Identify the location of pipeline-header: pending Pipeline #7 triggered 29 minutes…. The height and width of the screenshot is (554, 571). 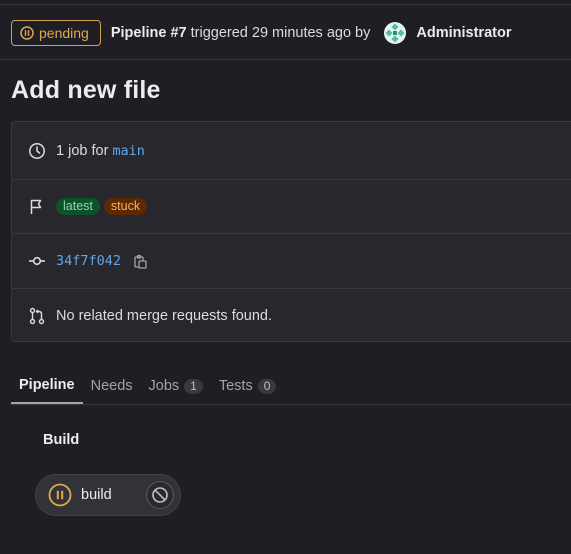
(261, 33).